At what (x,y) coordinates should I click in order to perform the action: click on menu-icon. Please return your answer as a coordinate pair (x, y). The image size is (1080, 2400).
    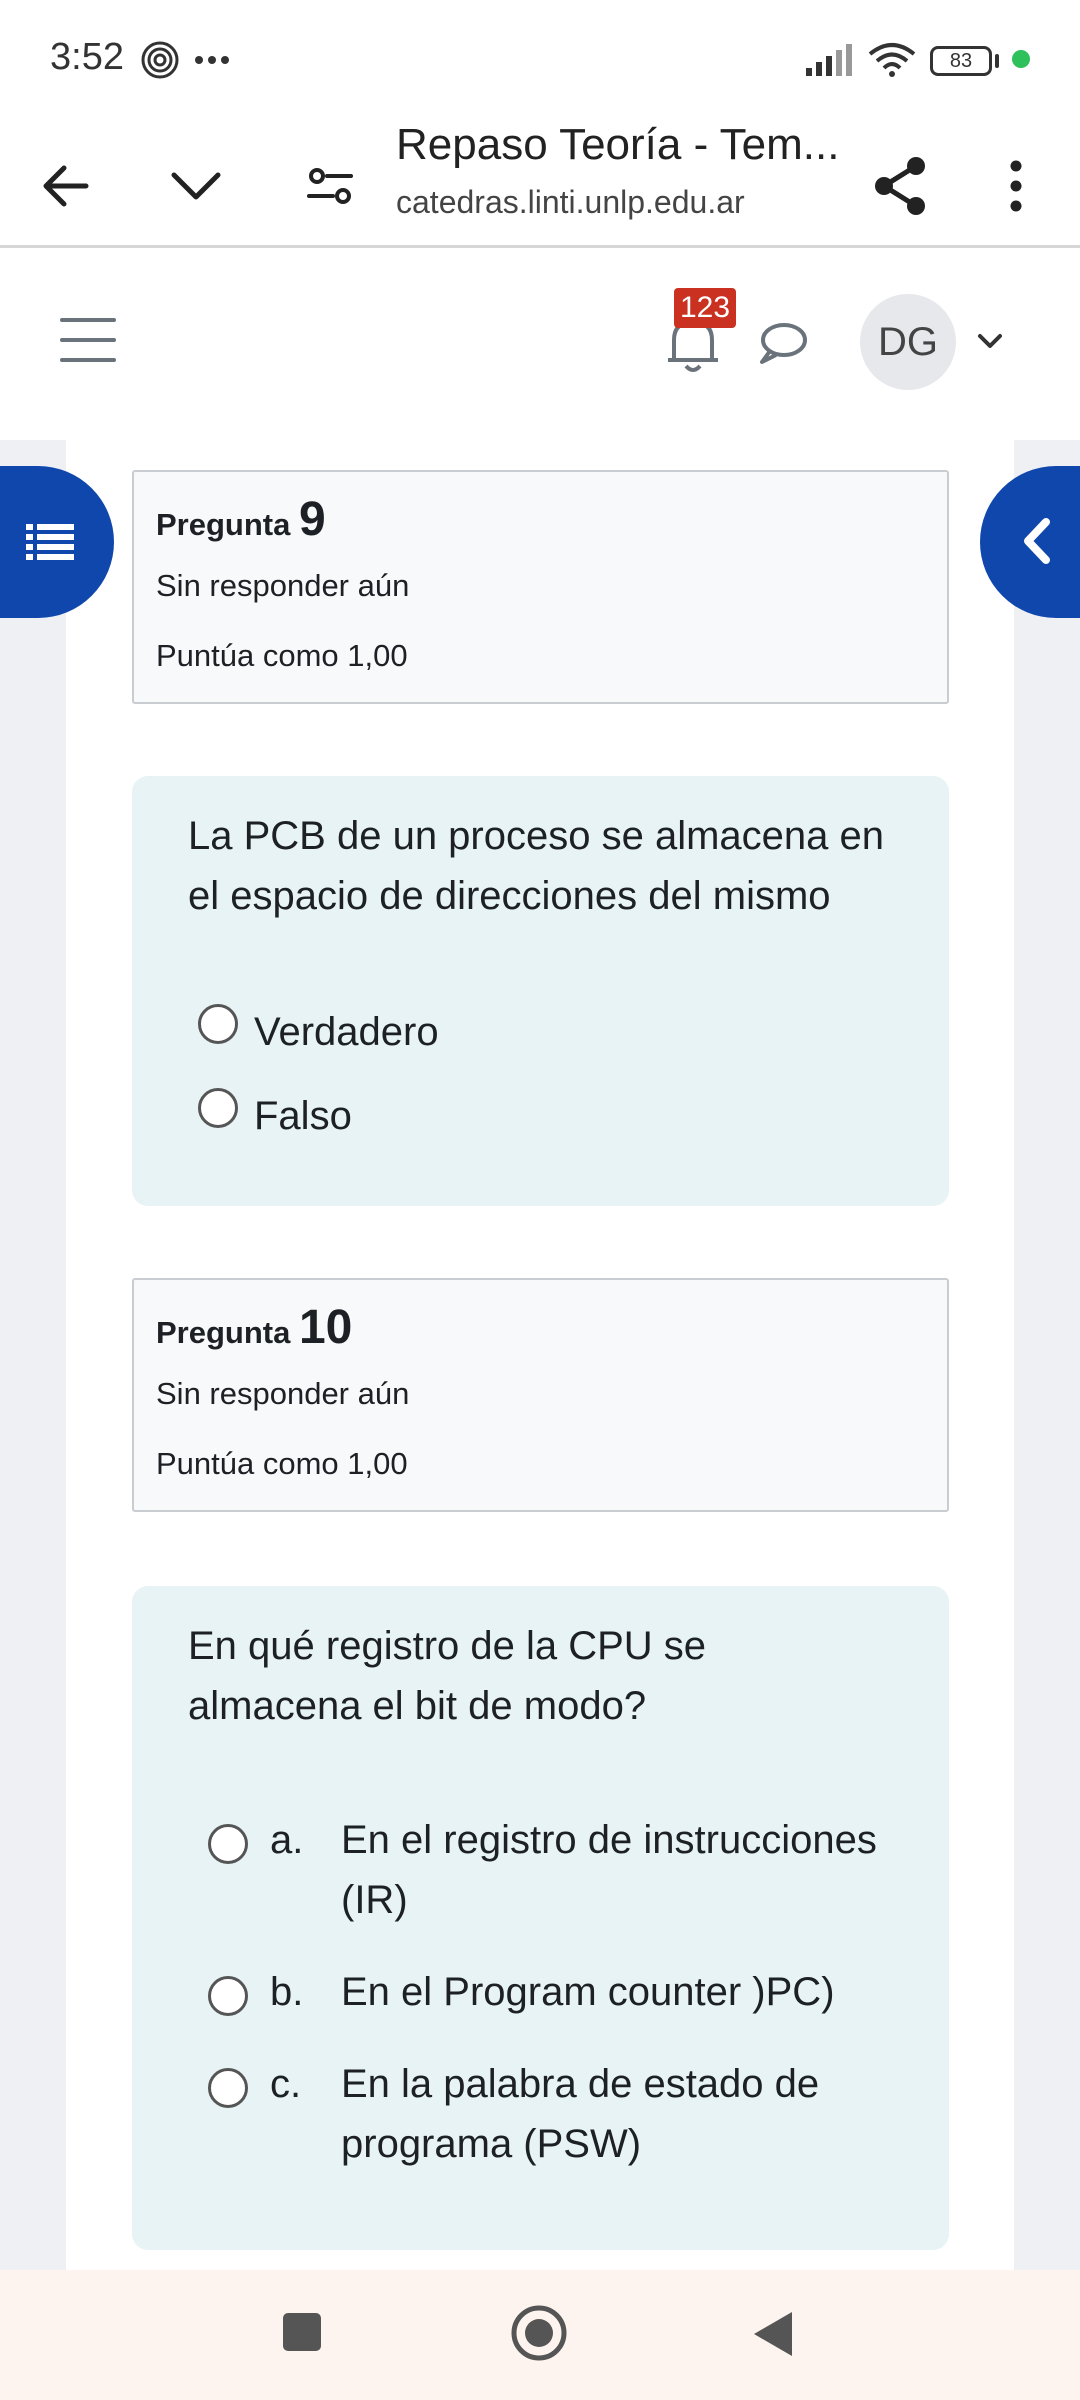
    Looking at the image, I should click on (88, 341).